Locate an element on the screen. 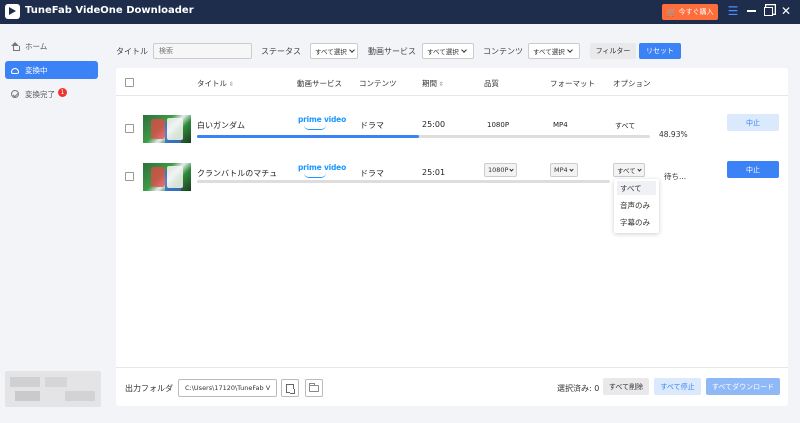 Image resolution: width=800 pixels, height=423 pixels. video-thumbnail is located at coordinates (167, 129).